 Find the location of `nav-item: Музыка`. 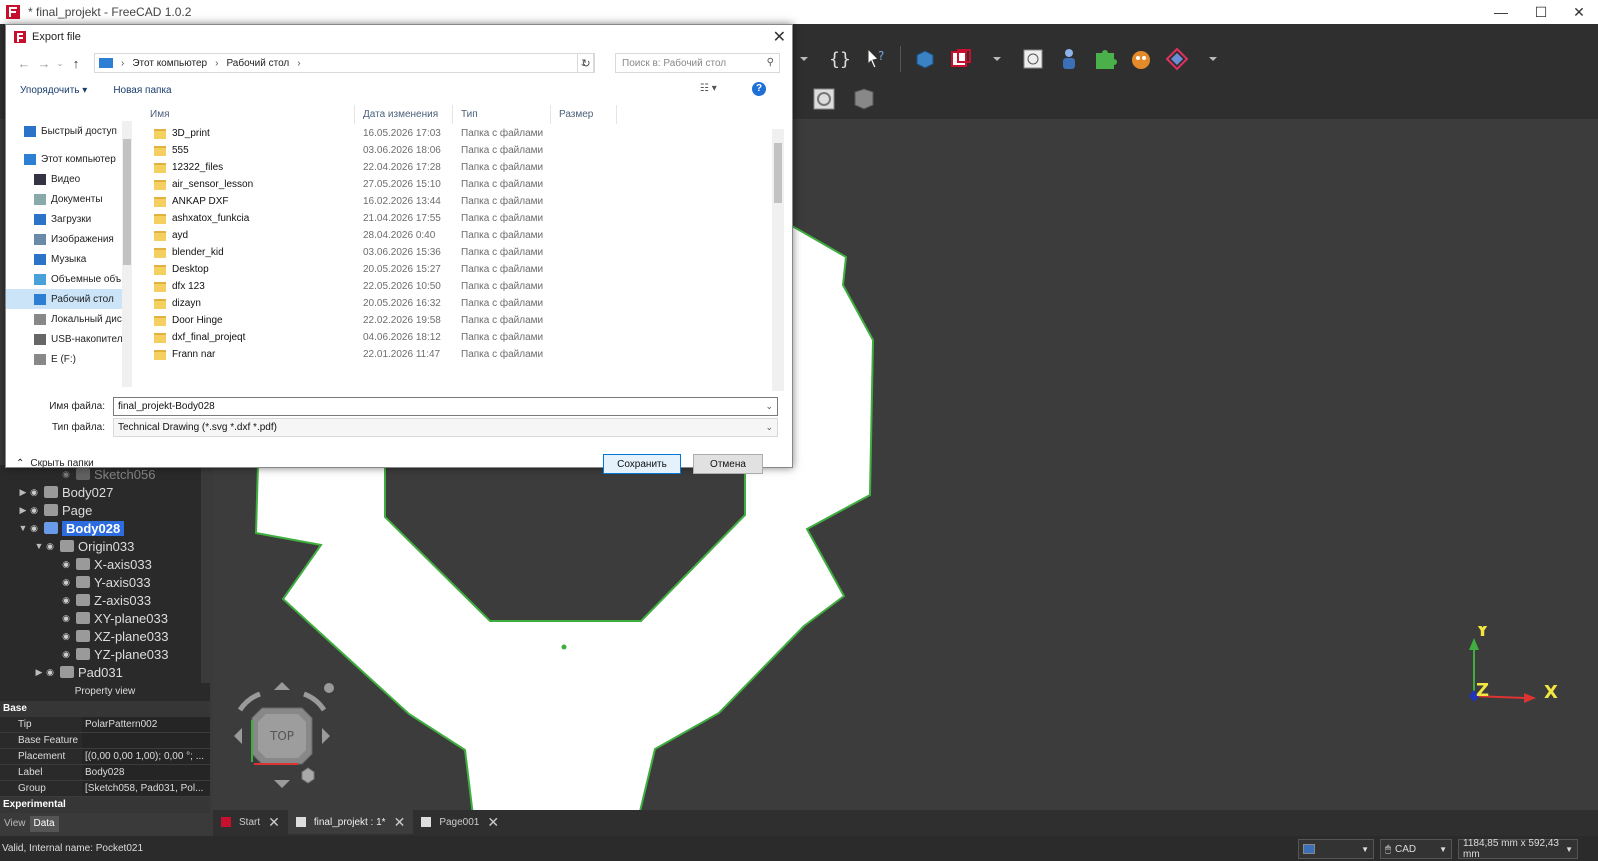

nav-item: Музыка is located at coordinates (67, 259).